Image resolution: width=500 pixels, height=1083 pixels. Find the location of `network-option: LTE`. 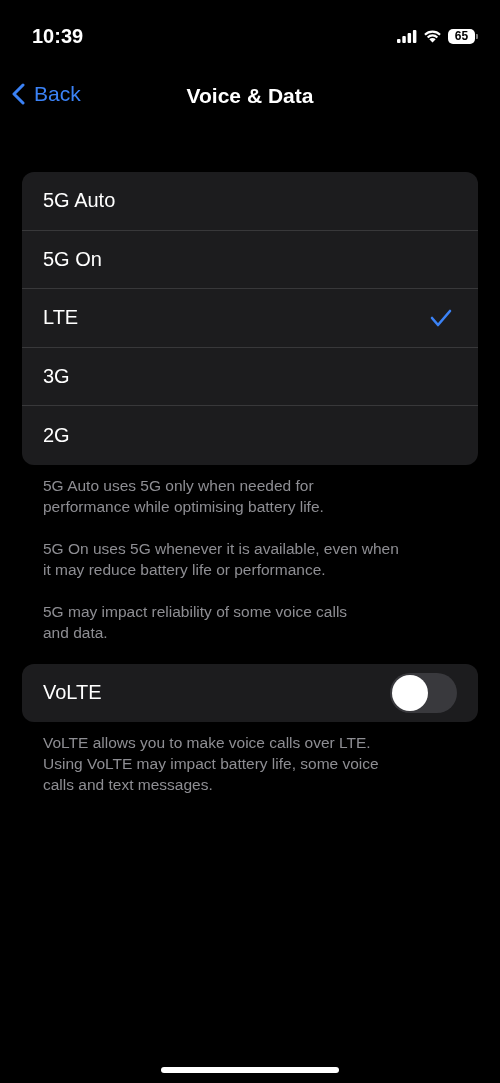

network-option: LTE is located at coordinates (250, 318).